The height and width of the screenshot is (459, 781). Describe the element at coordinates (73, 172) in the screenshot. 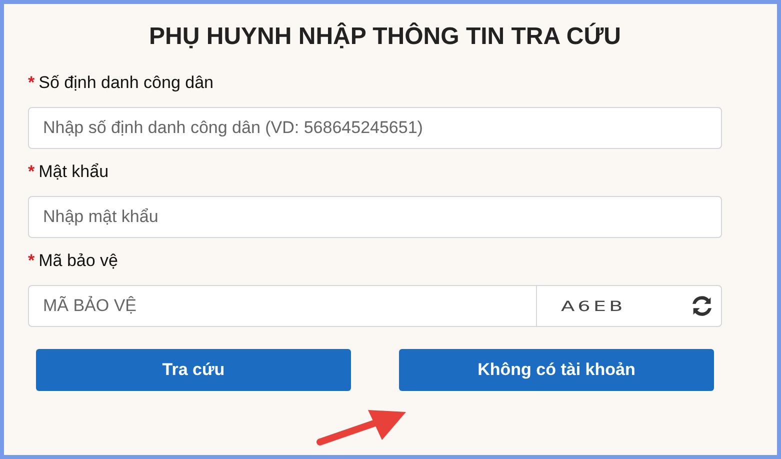

I see `field-label: Mật khẩu` at that location.